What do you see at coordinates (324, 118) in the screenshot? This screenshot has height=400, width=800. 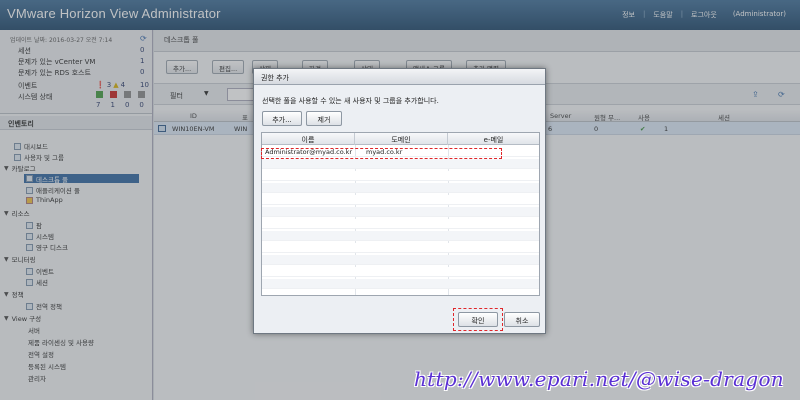 I see `remove-user-button: 제거` at bounding box center [324, 118].